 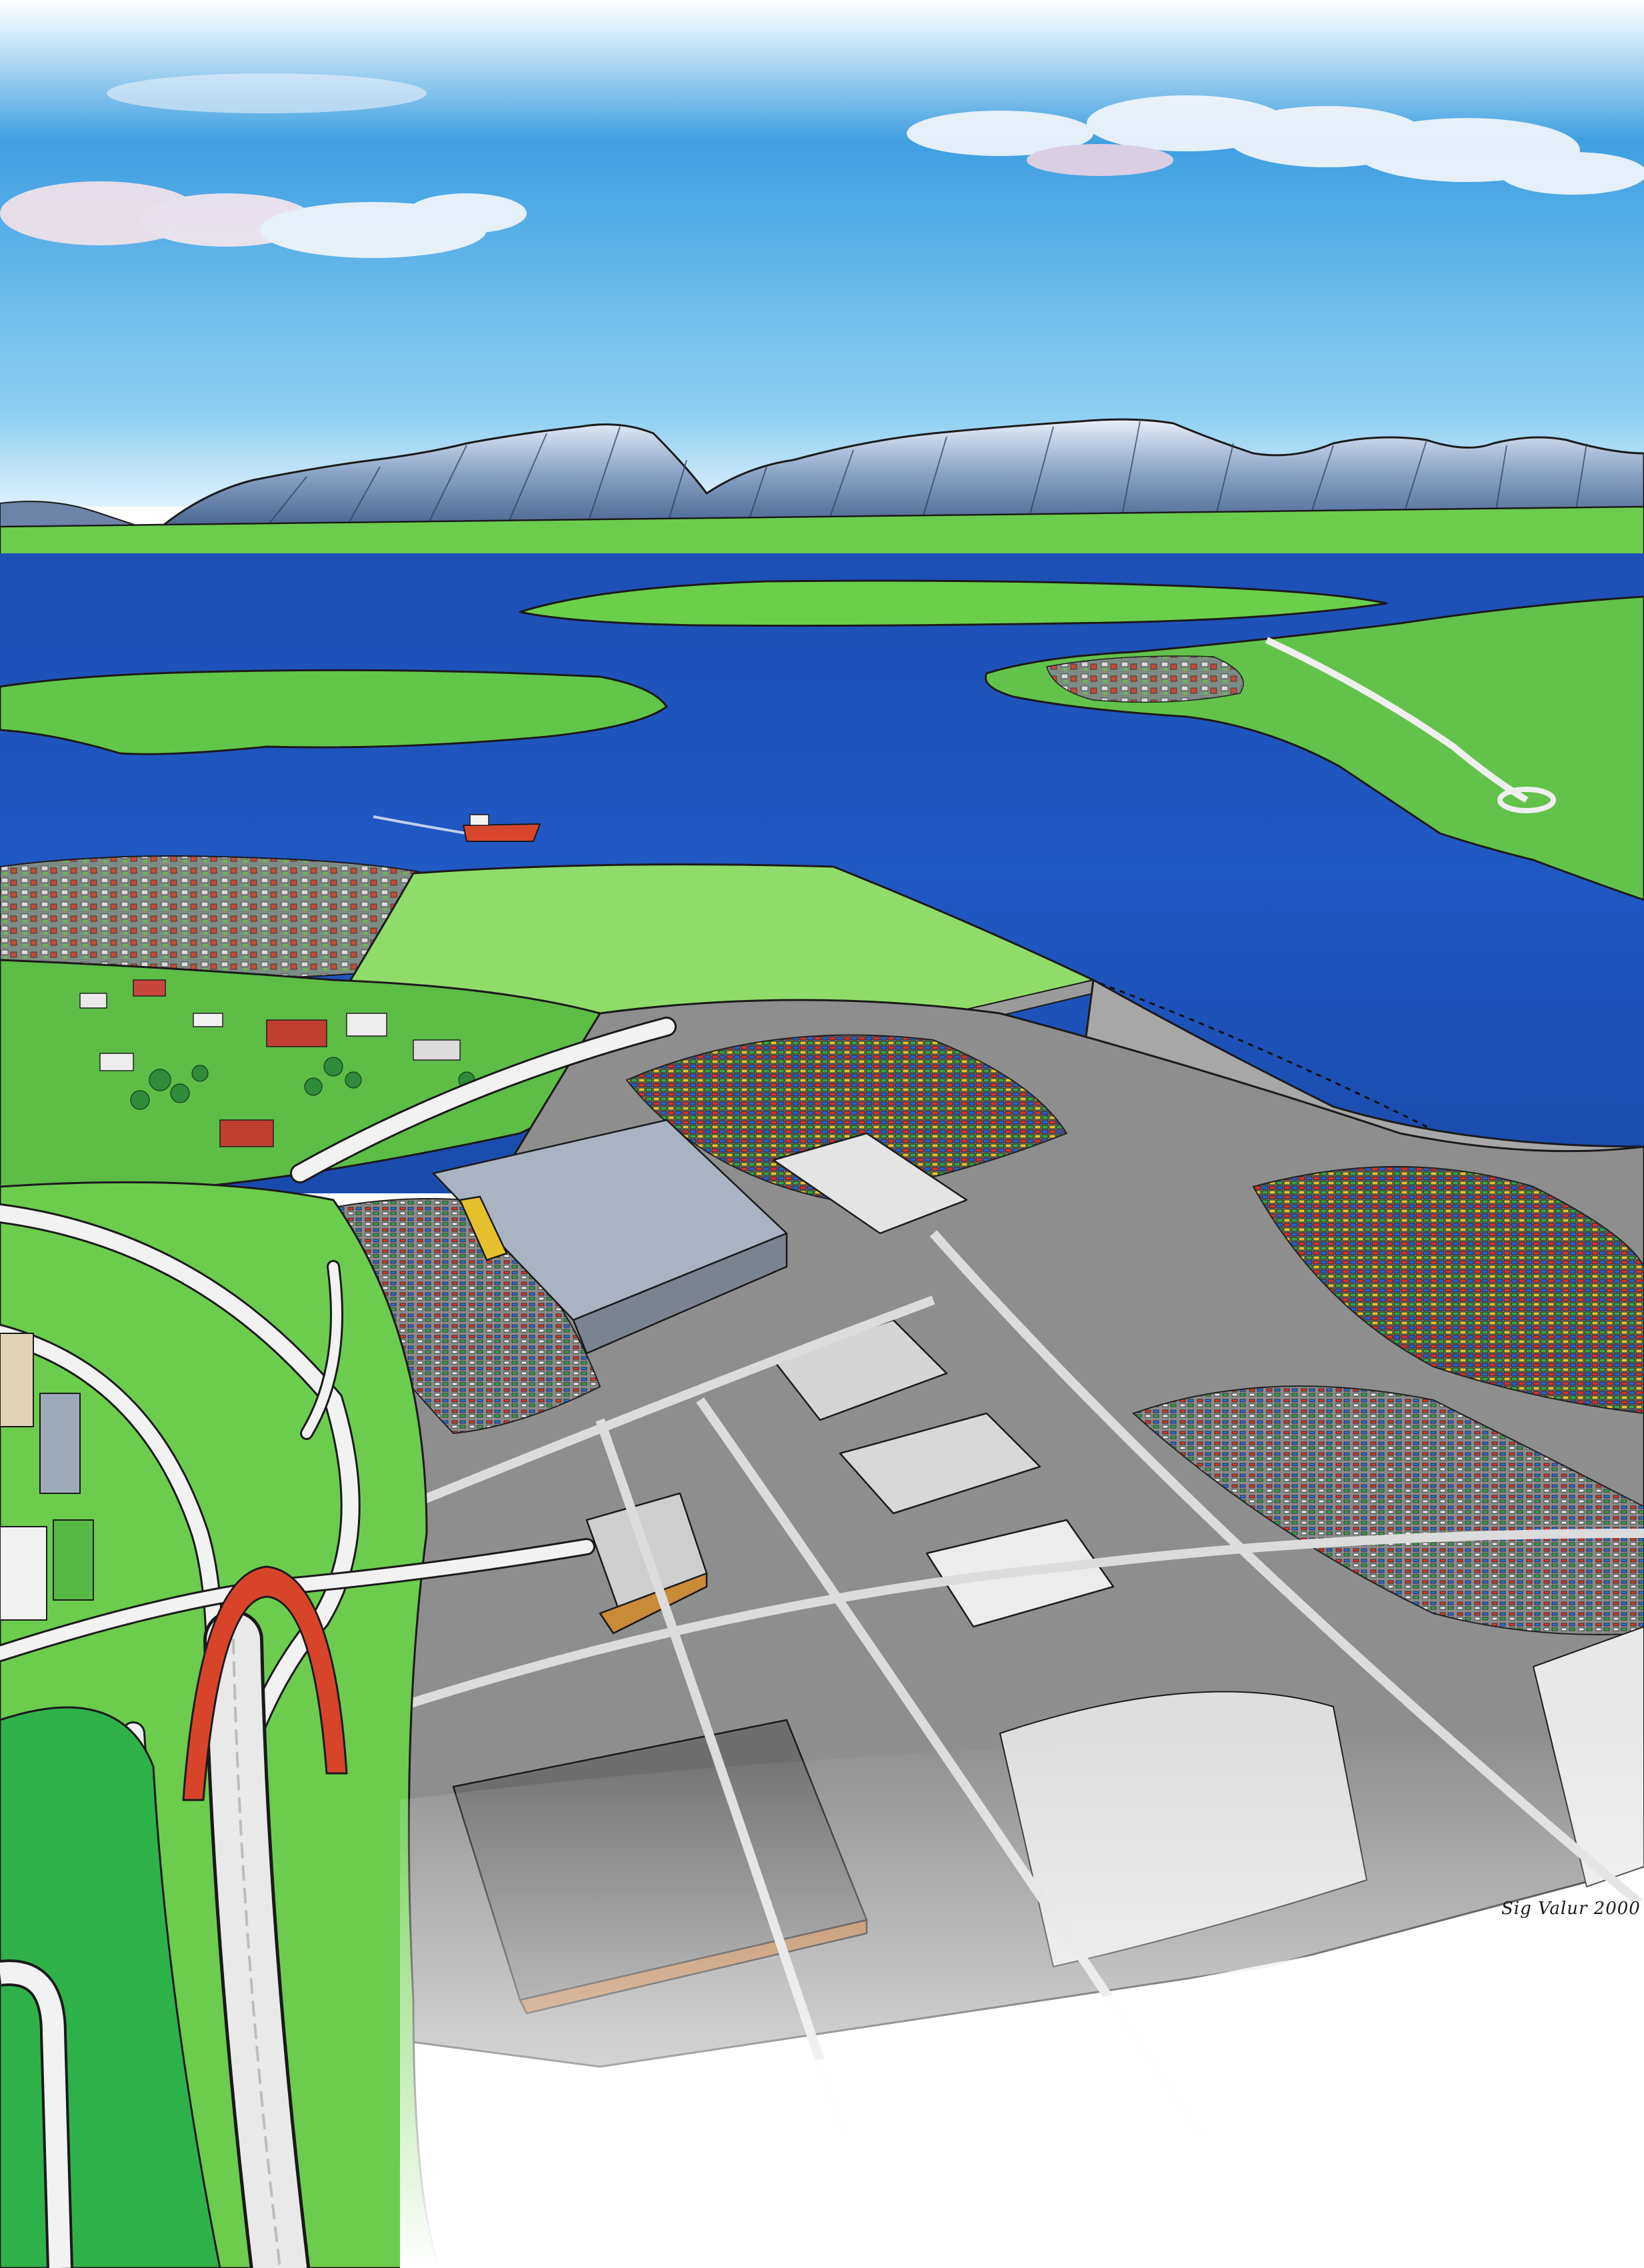 What do you see at coordinates (1571, 1909) in the screenshot?
I see `artist-signature: Sig Valur 2000` at bounding box center [1571, 1909].